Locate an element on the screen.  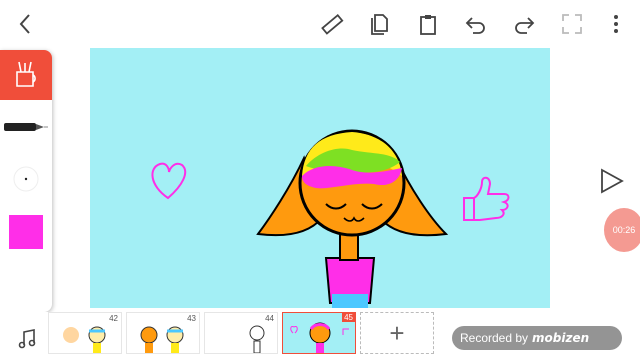
fullscreen-icon is located at coordinates (572, 24).